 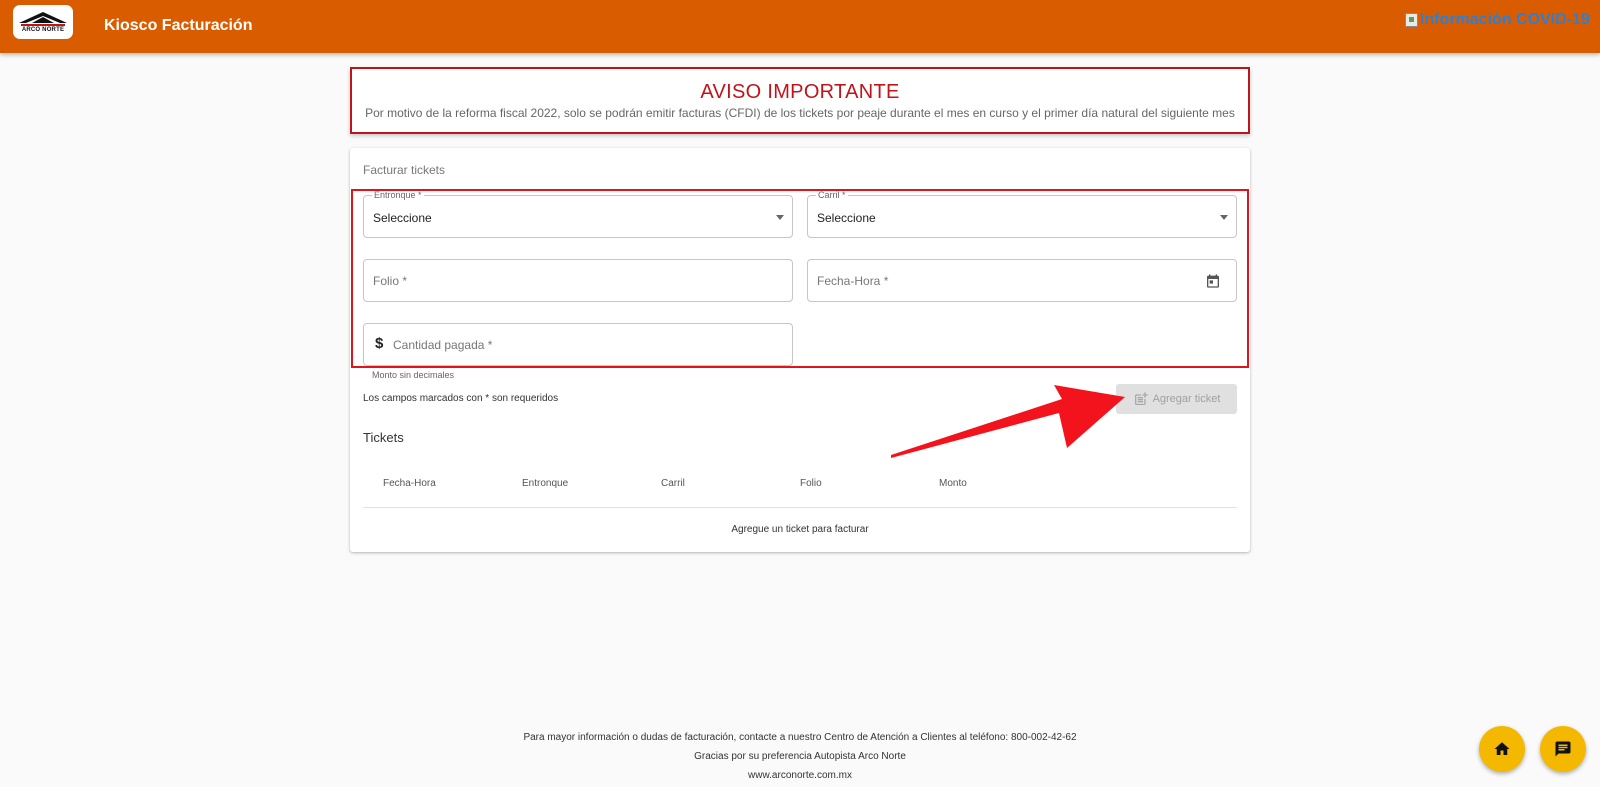 I want to click on add-ticket-label: Agregar ticket, so click(x=1186, y=399).